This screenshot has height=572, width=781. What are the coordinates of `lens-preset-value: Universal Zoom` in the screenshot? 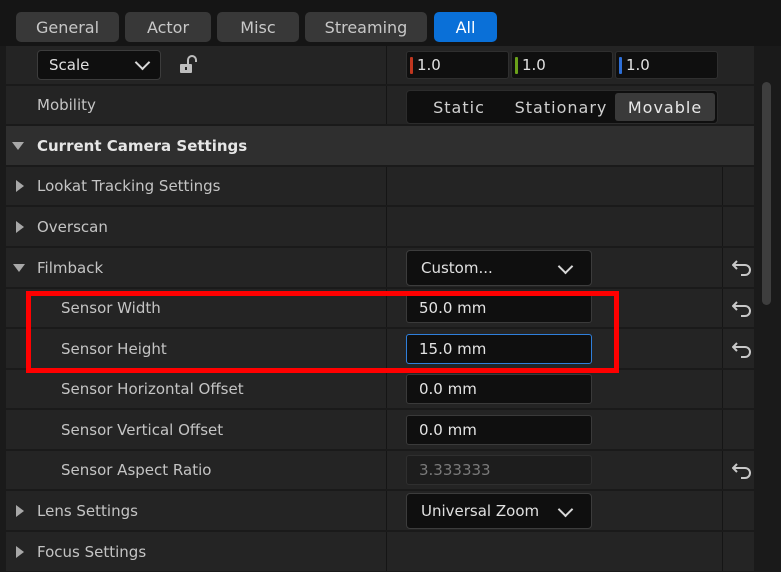 It's located at (480, 511).